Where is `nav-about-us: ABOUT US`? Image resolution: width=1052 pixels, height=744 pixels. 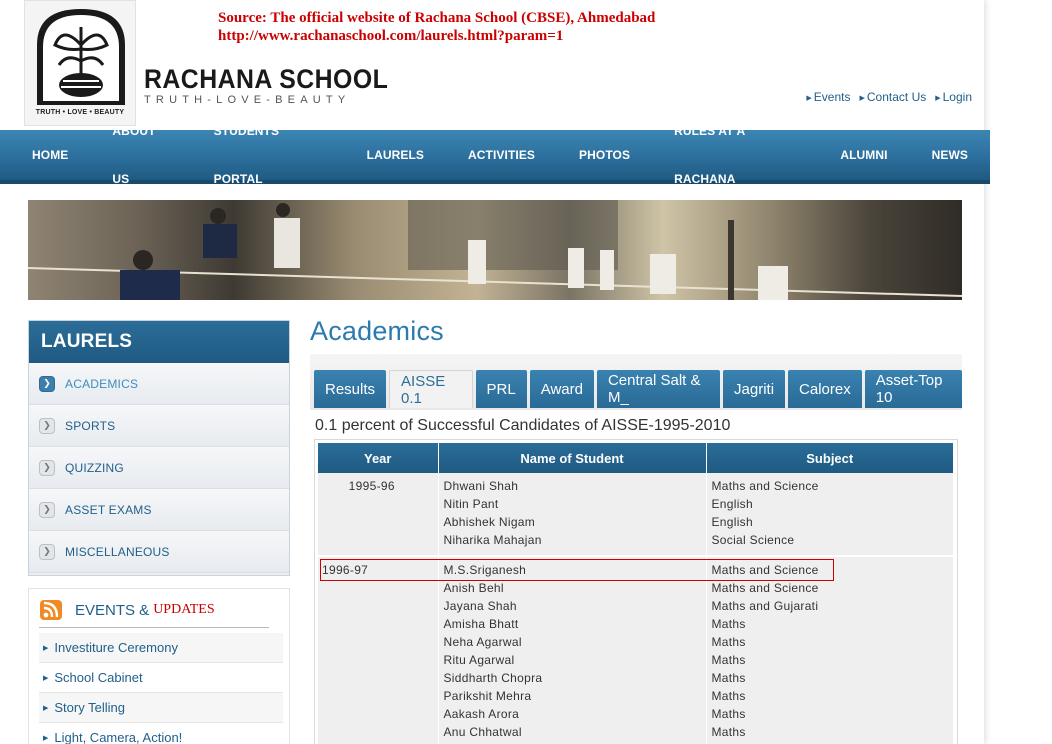 nav-about-us: ABOUT US is located at coordinates (140, 155).